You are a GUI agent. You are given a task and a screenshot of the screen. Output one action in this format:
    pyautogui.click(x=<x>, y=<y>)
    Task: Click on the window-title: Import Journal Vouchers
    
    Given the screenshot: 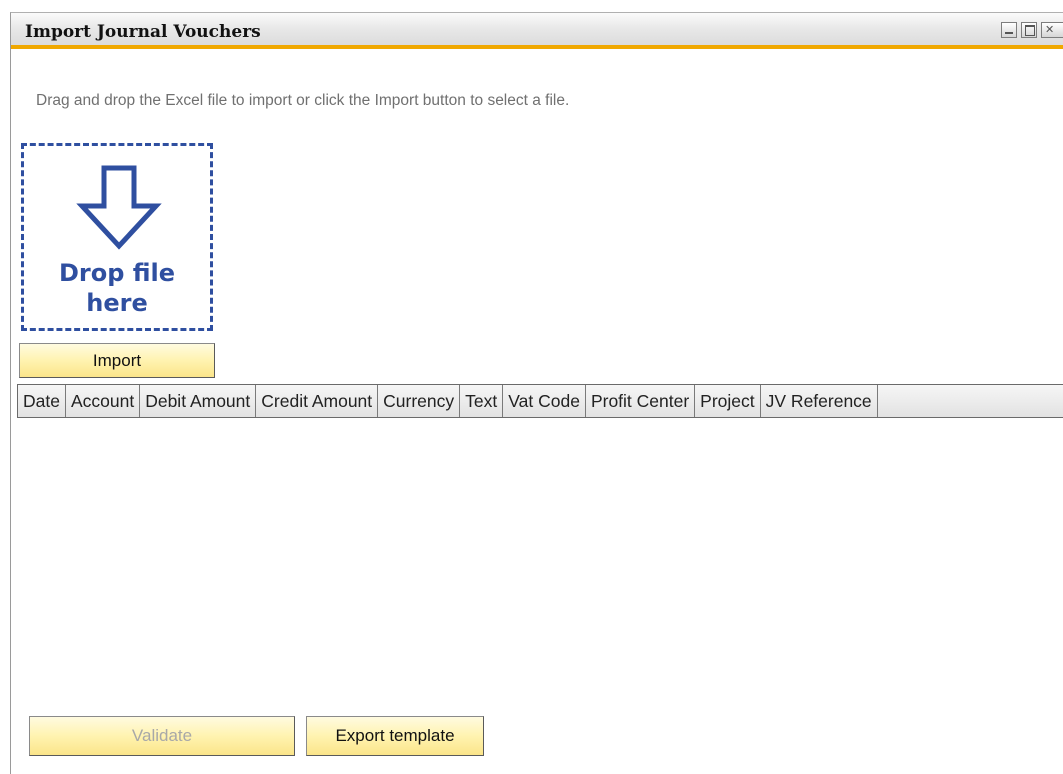 What is the action you would take?
    pyautogui.click(x=143, y=32)
    